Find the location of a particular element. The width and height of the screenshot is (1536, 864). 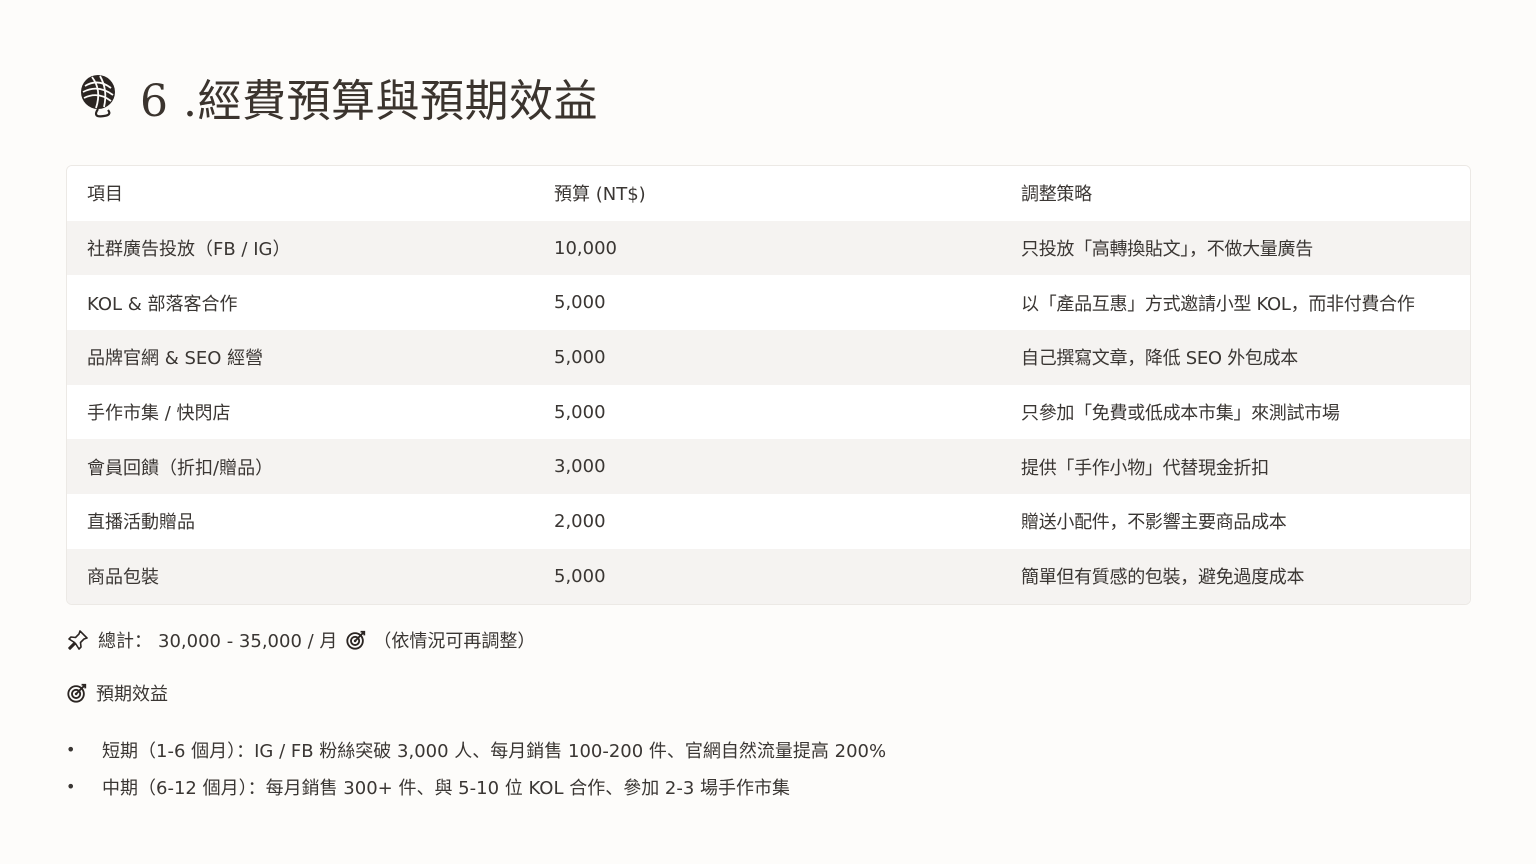

total-note: （依情況可再調整） is located at coordinates (454, 641).